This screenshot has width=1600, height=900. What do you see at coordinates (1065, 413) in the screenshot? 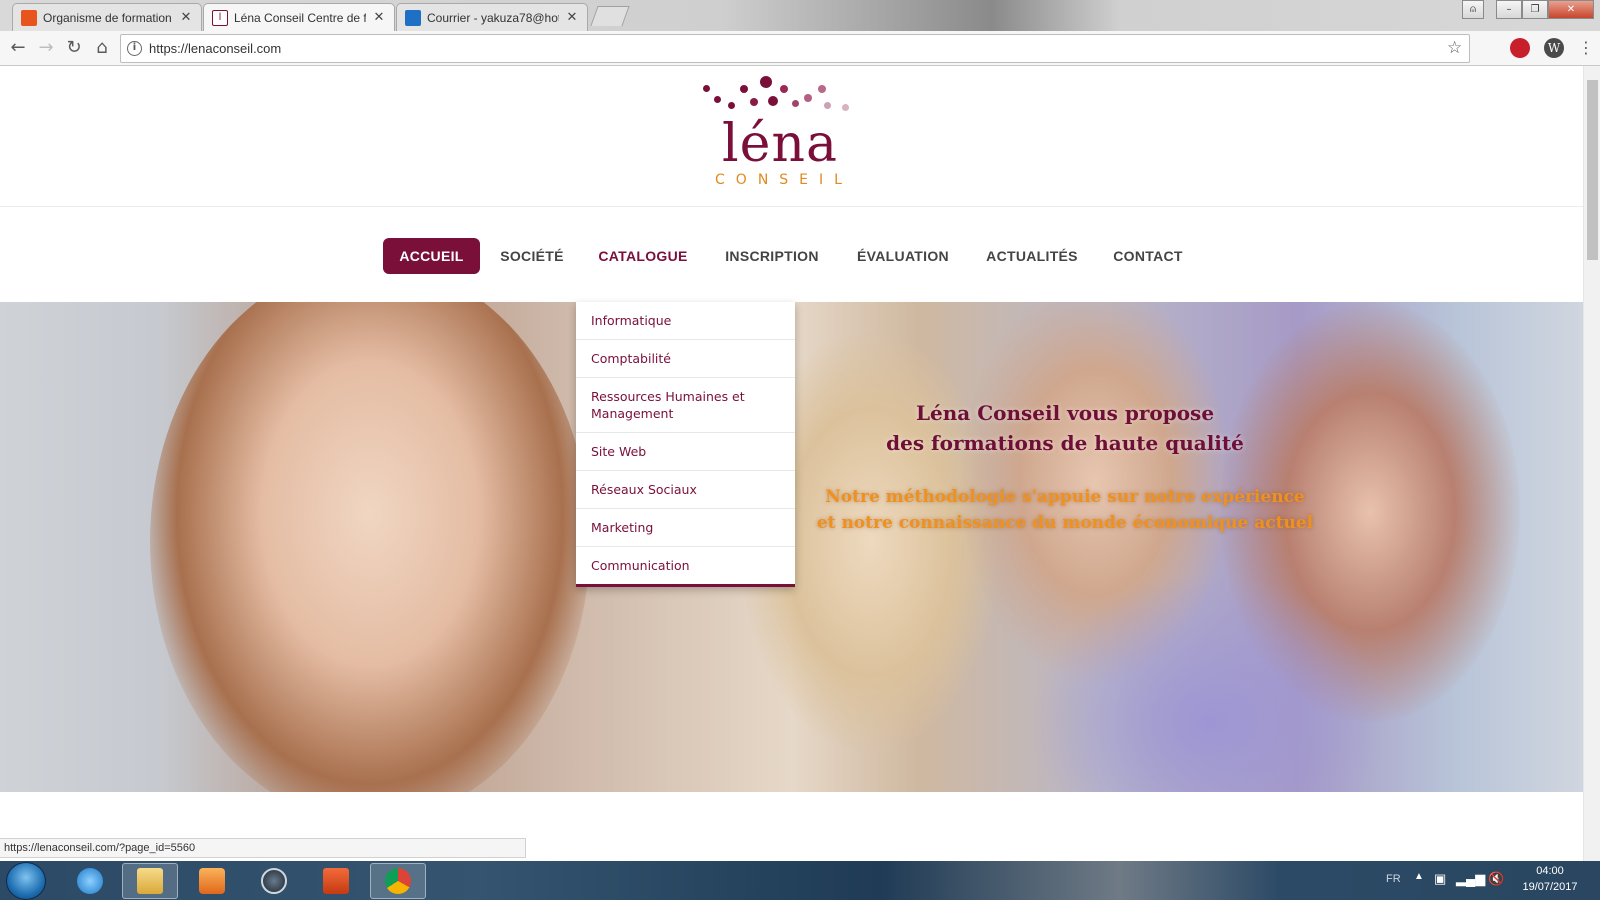
I see `hero-line-1: Léna Conseil vous propose` at bounding box center [1065, 413].